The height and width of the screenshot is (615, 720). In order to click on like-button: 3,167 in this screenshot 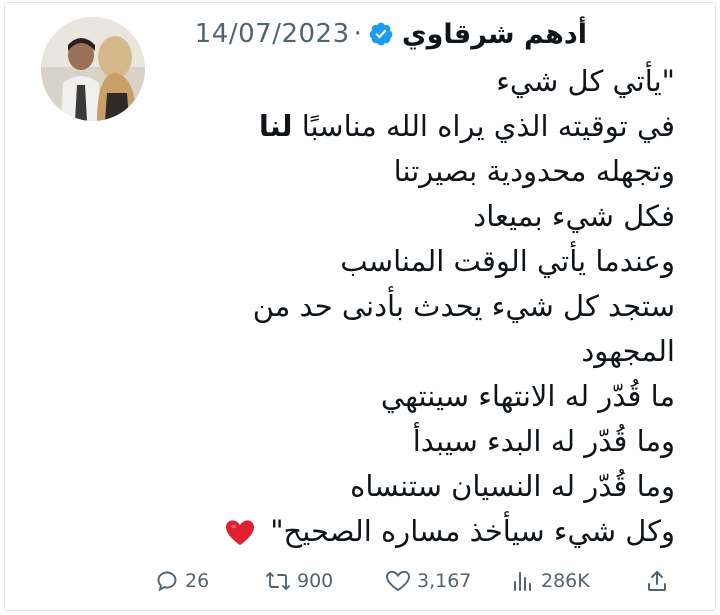, I will do `click(448, 581)`.